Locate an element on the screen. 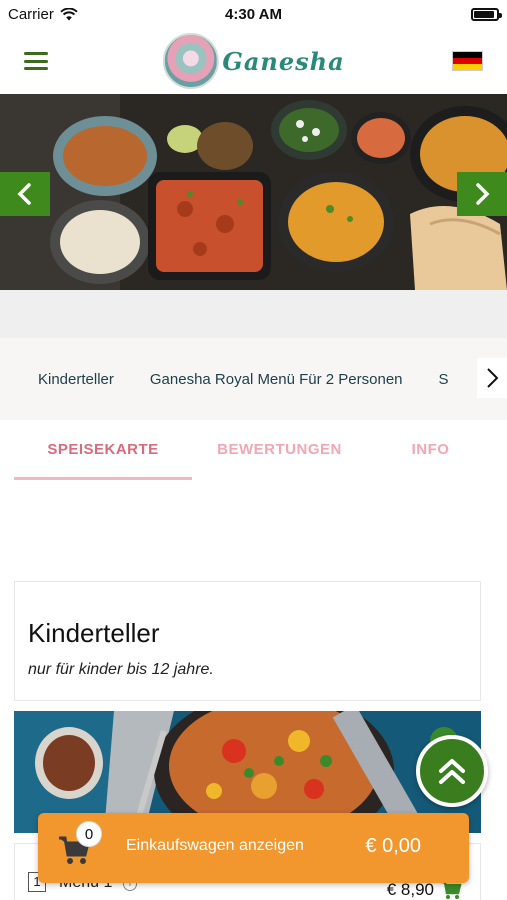  tab-bar: SPEISEKARTE BEWERTUNGEN INFO is located at coordinates (254, 450).